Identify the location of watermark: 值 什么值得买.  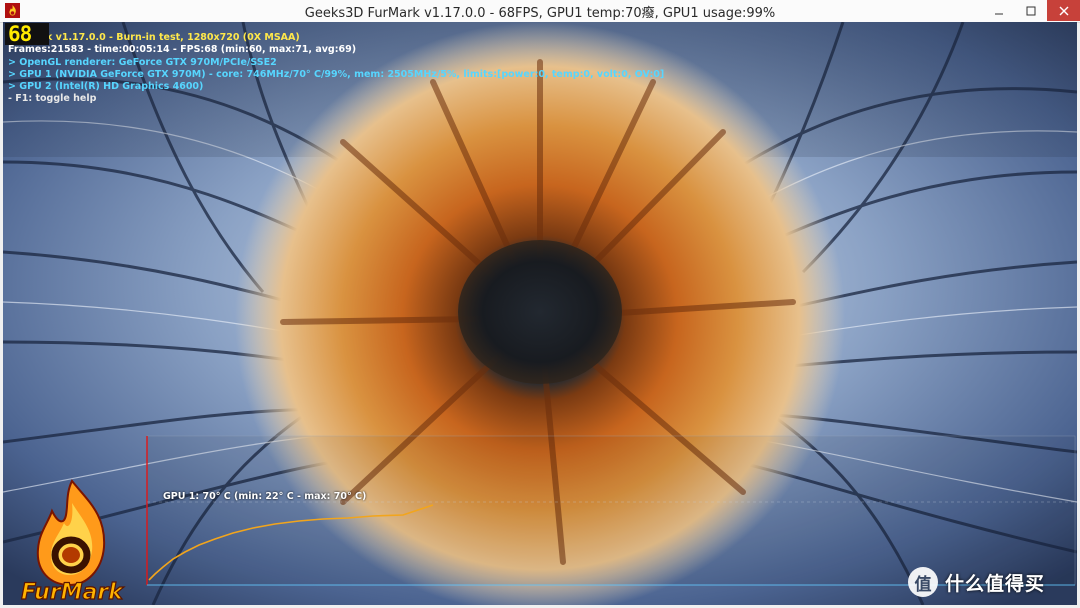
(976, 582).